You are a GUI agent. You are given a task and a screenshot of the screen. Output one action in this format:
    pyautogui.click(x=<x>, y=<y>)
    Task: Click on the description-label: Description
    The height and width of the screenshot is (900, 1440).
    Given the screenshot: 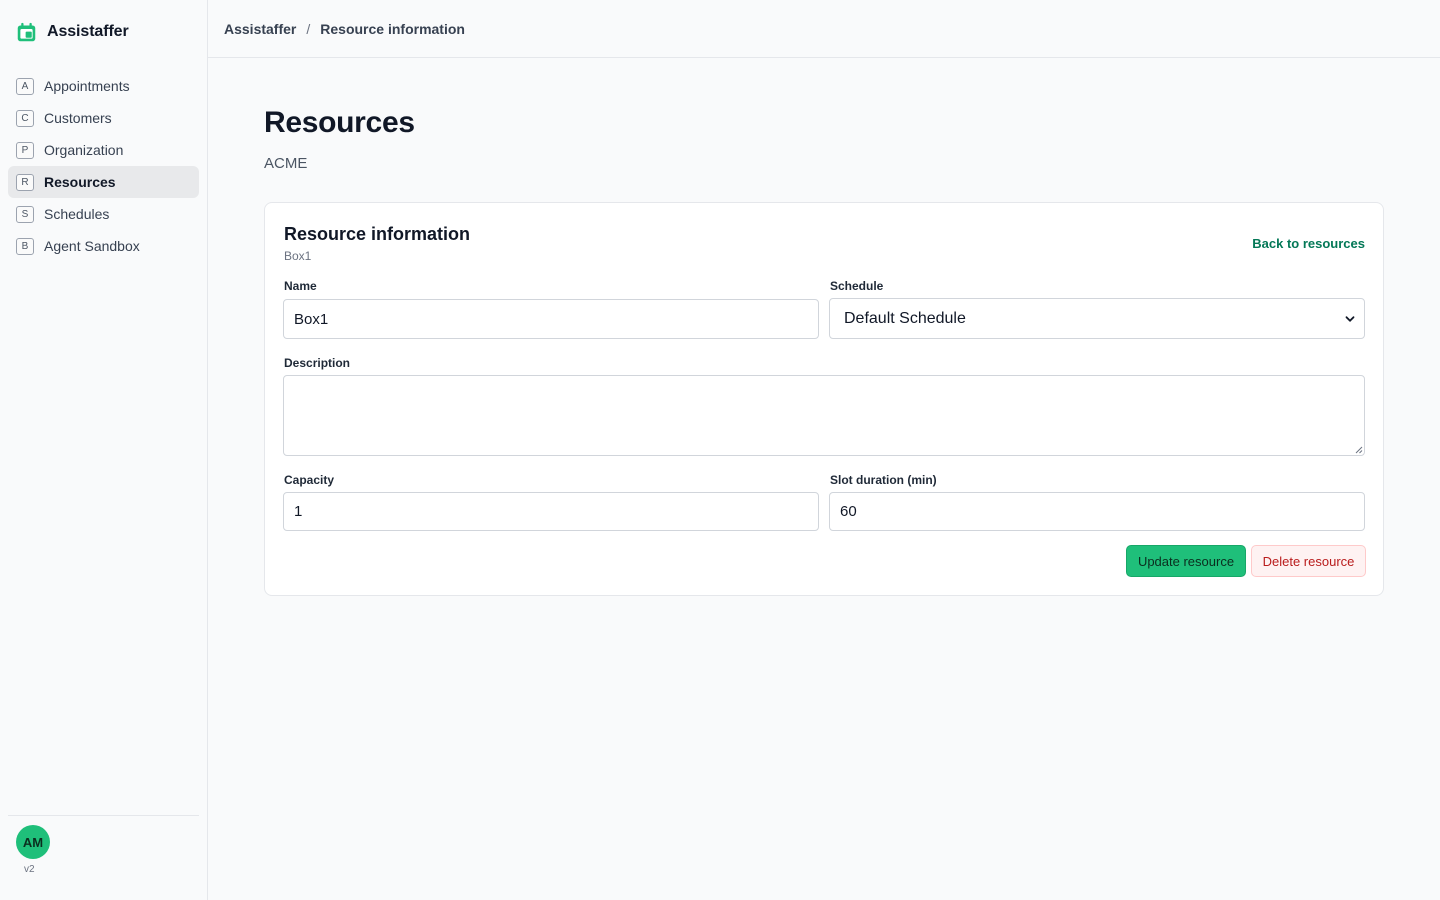 What is the action you would take?
    pyautogui.click(x=317, y=363)
    